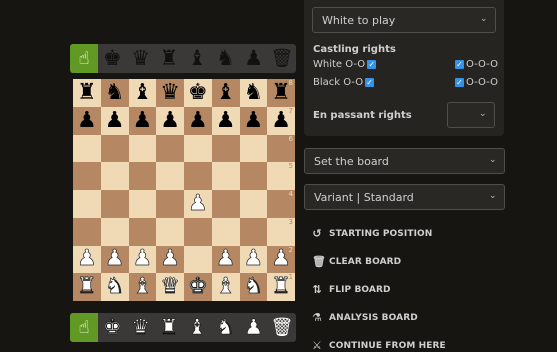 The height and width of the screenshot is (352, 557). Describe the element at coordinates (379, 345) in the screenshot. I see `continue-from-here-button: ⚔ CONTINUE FROM HERE` at that location.